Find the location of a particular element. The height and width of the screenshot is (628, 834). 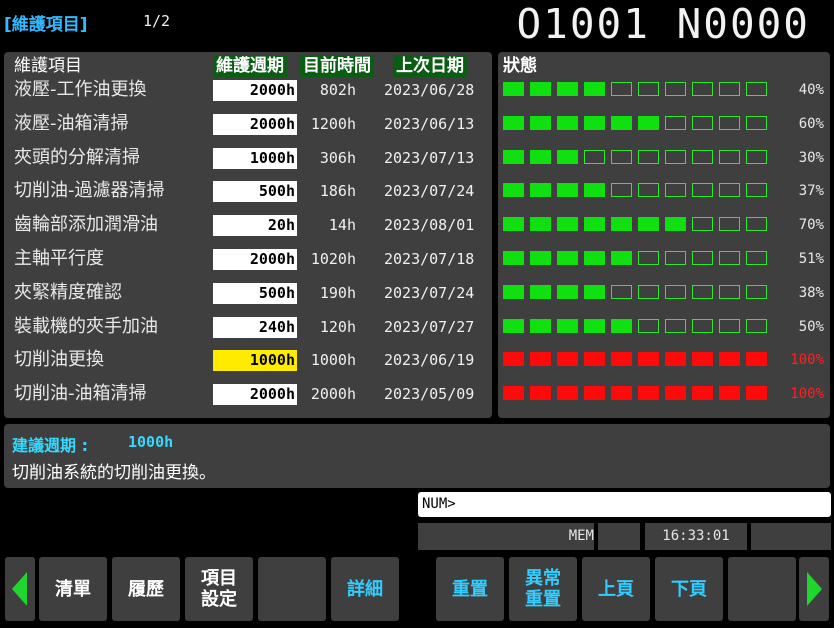

last-date-value: 2023/07/27 is located at coordinates (429, 326).